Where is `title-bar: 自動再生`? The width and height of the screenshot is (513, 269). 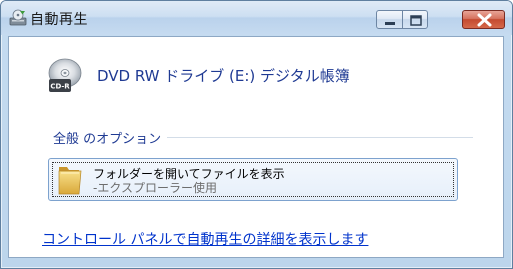 title-bar: 自動再生 is located at coordinates (256, 18).